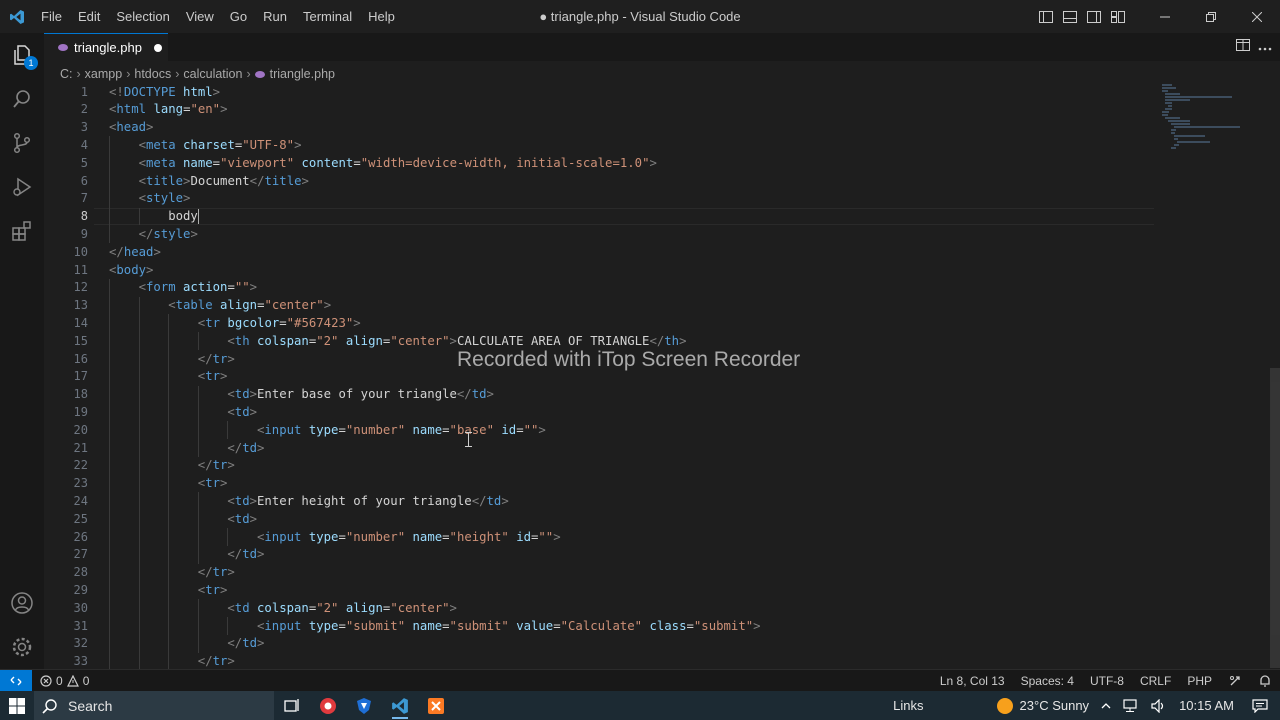  What do you see at coordinates (198, 217) in the screenshot?
I see `text-caret` at bounding box center [198, 217].